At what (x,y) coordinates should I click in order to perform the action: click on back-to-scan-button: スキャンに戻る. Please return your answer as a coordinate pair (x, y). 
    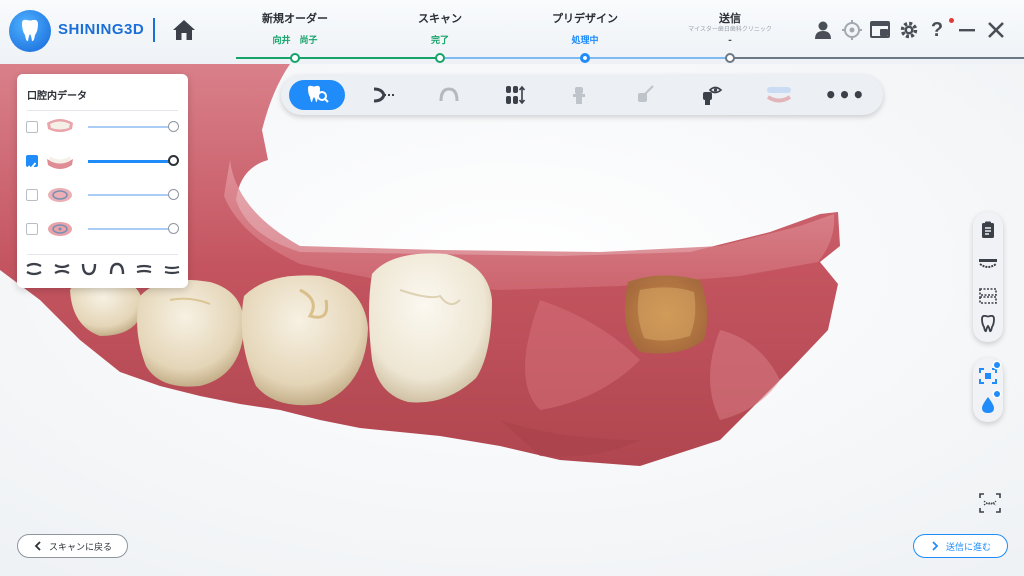
    Looking at the image, I should click on (72, 546).